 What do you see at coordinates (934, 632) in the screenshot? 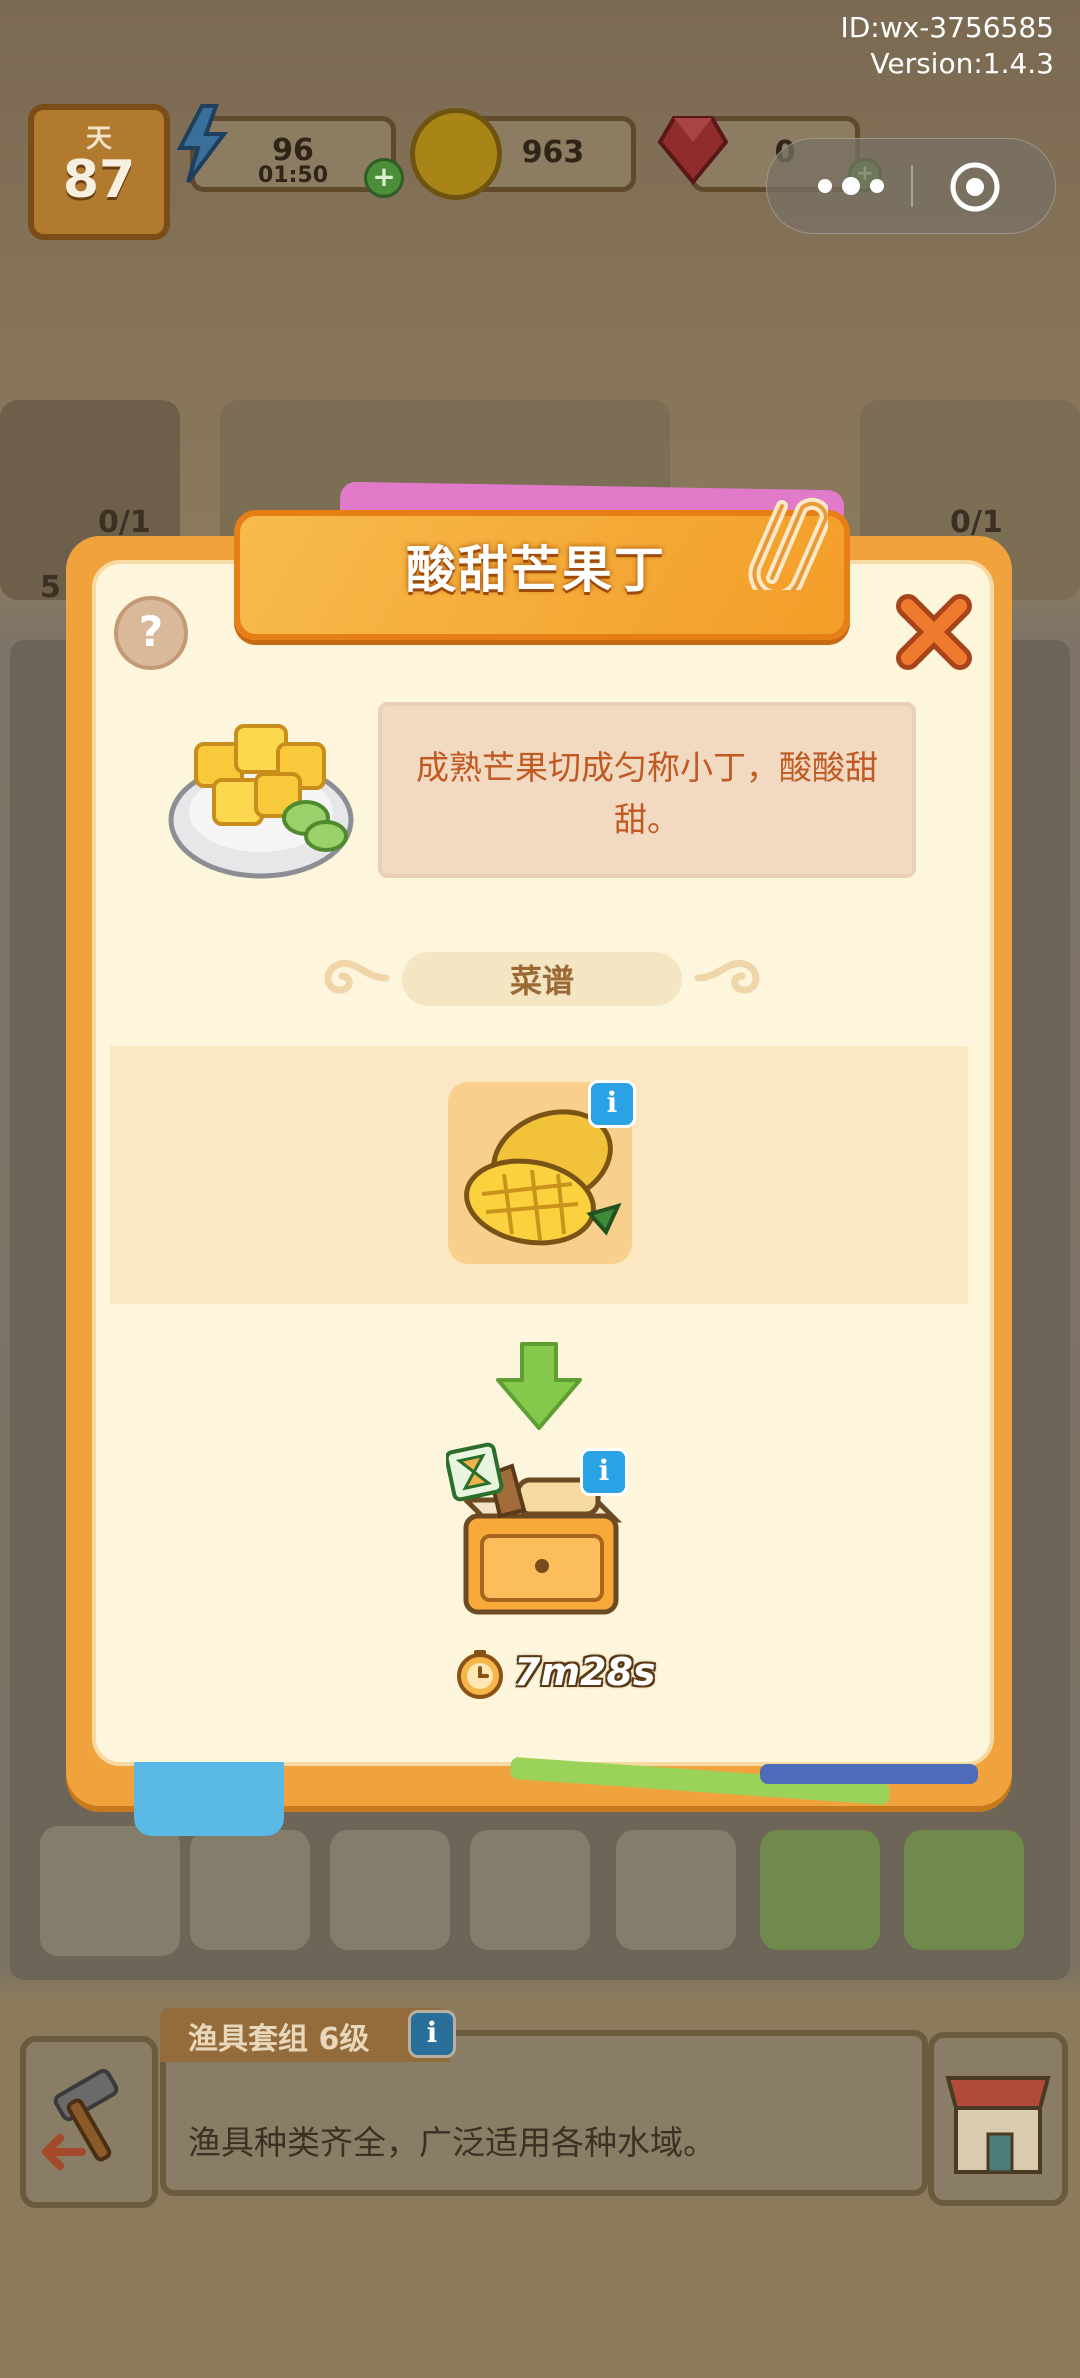
I see `close-x-icon` at bounding box center [934, 632].